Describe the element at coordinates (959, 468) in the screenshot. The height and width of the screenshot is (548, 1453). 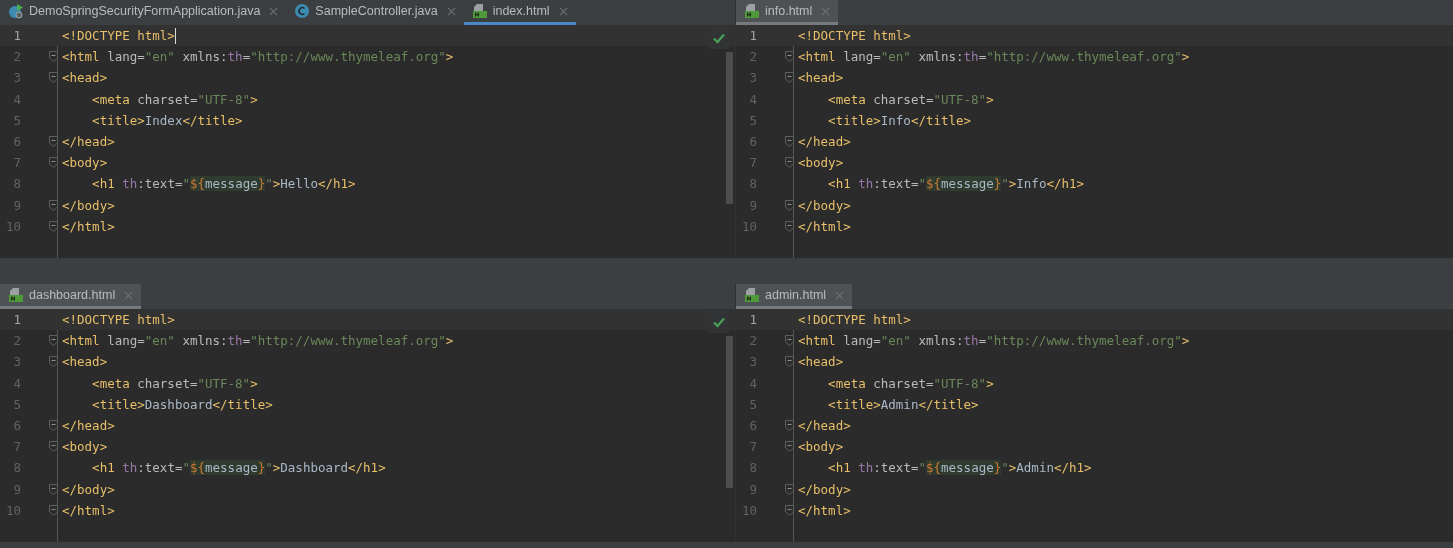
I see `code-line: <h1 th:text="${message}">Admin</h1>` at that location.